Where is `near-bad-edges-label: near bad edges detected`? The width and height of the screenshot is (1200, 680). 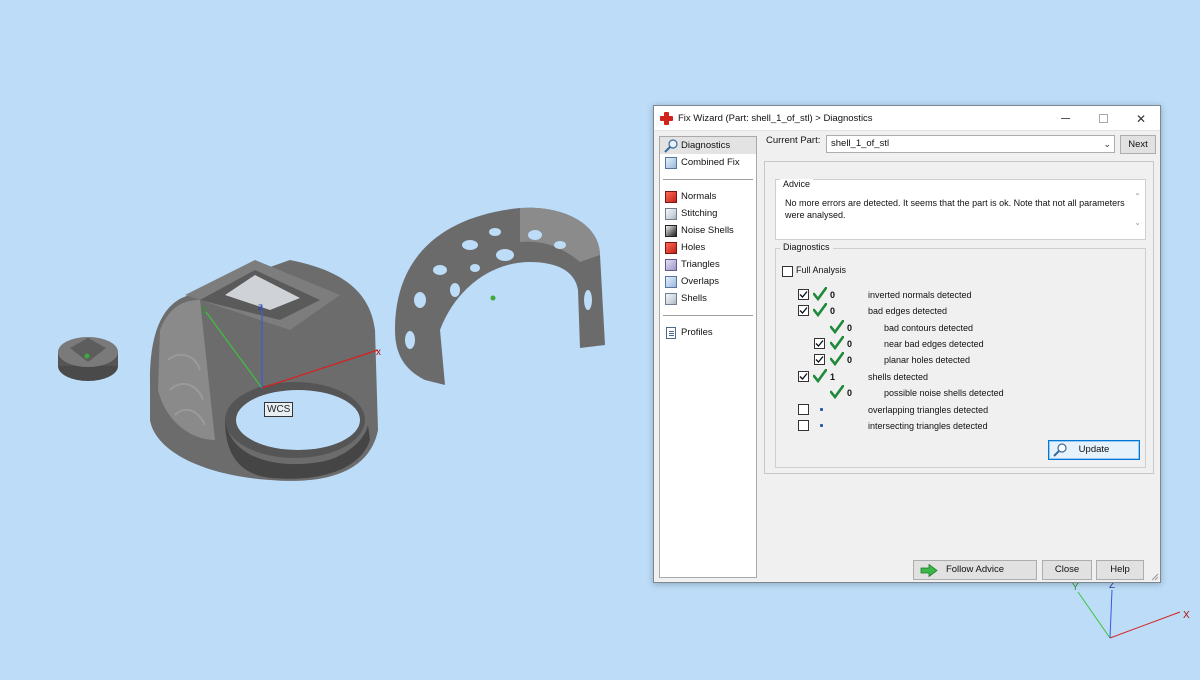 near-bad-edges-label: near bad edges detected is located at coordinates (934, 344).